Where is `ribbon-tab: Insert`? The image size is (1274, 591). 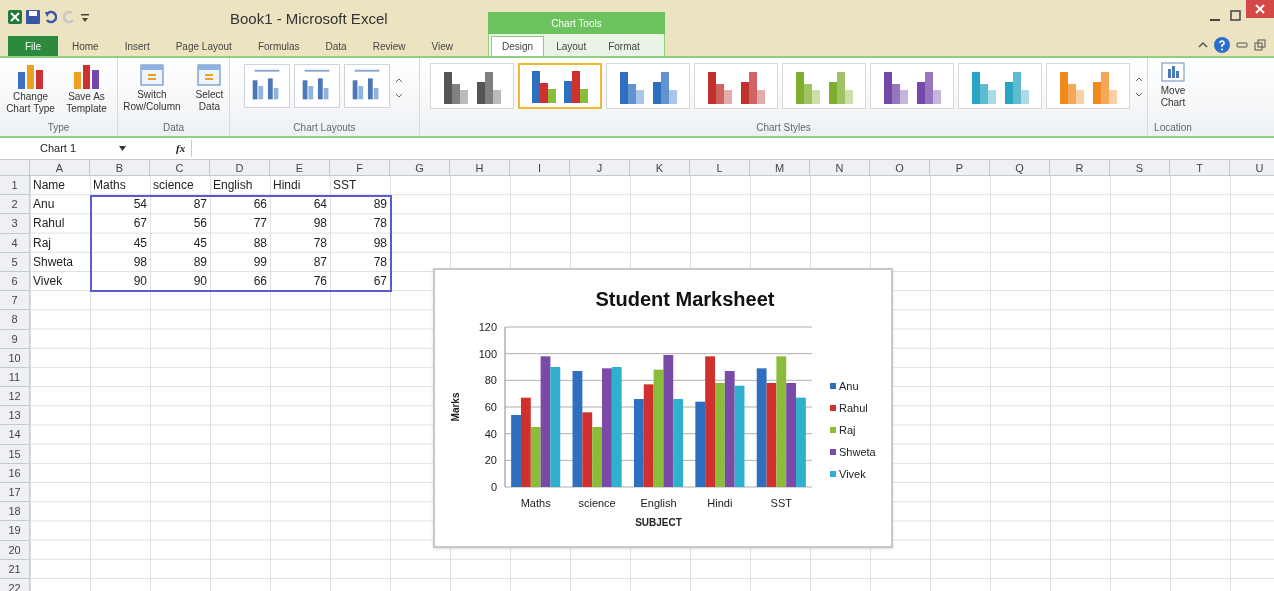
ribbon-tab: Insert is located at coordinates (137, 46).